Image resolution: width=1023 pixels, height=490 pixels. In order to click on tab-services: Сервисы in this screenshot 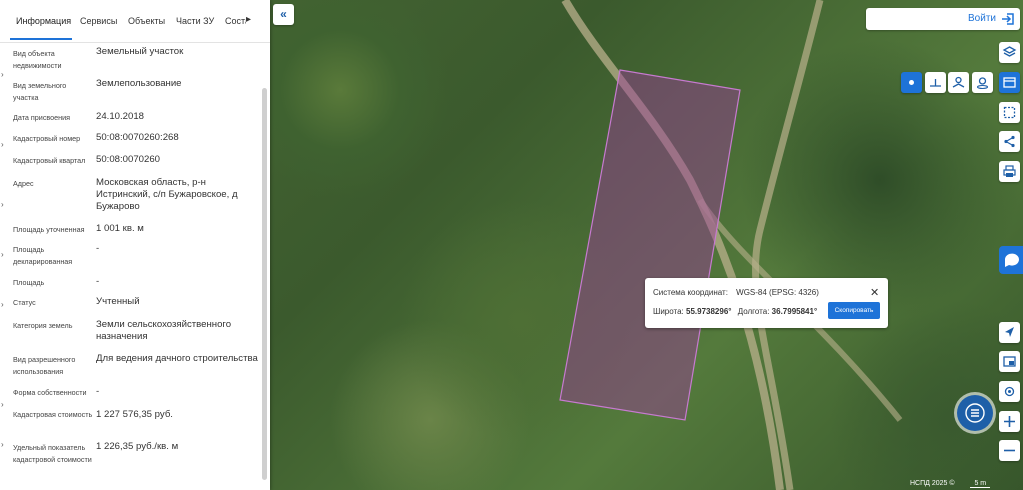, I will do `click(98, 21)`.